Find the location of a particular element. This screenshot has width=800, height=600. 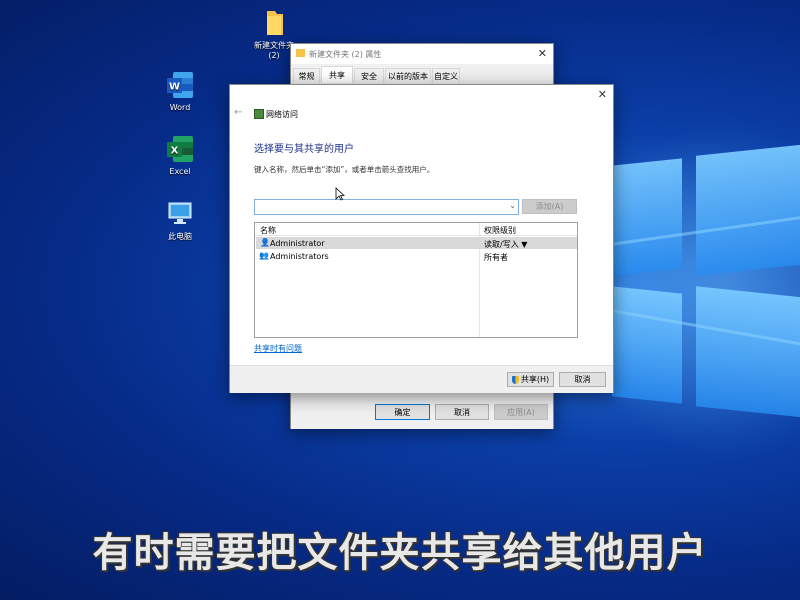

chevron-down-icon: ⌄ is located at coordinates (512, 205).